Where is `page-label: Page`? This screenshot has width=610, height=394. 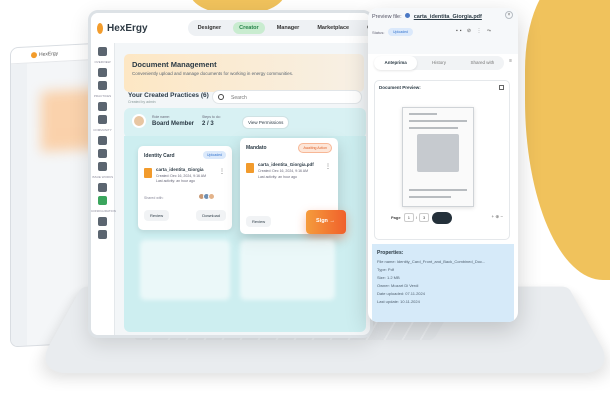
page-label: Page is located at coordinates (396, 217).